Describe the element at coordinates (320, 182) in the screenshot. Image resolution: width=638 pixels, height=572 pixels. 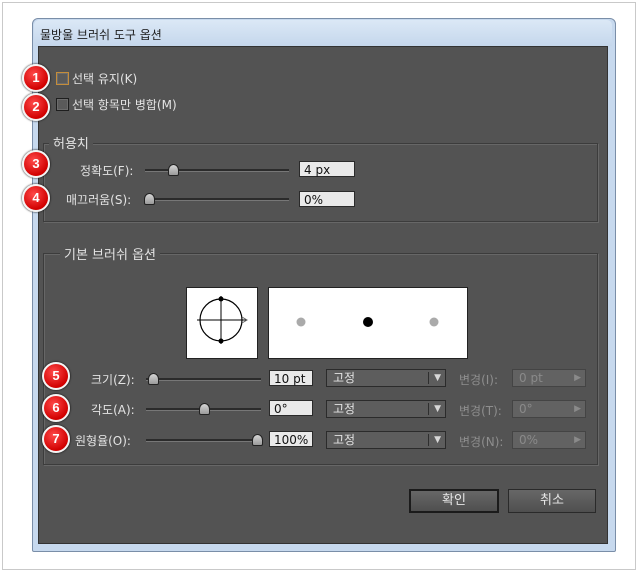
I see `tolerance-group` at that location.